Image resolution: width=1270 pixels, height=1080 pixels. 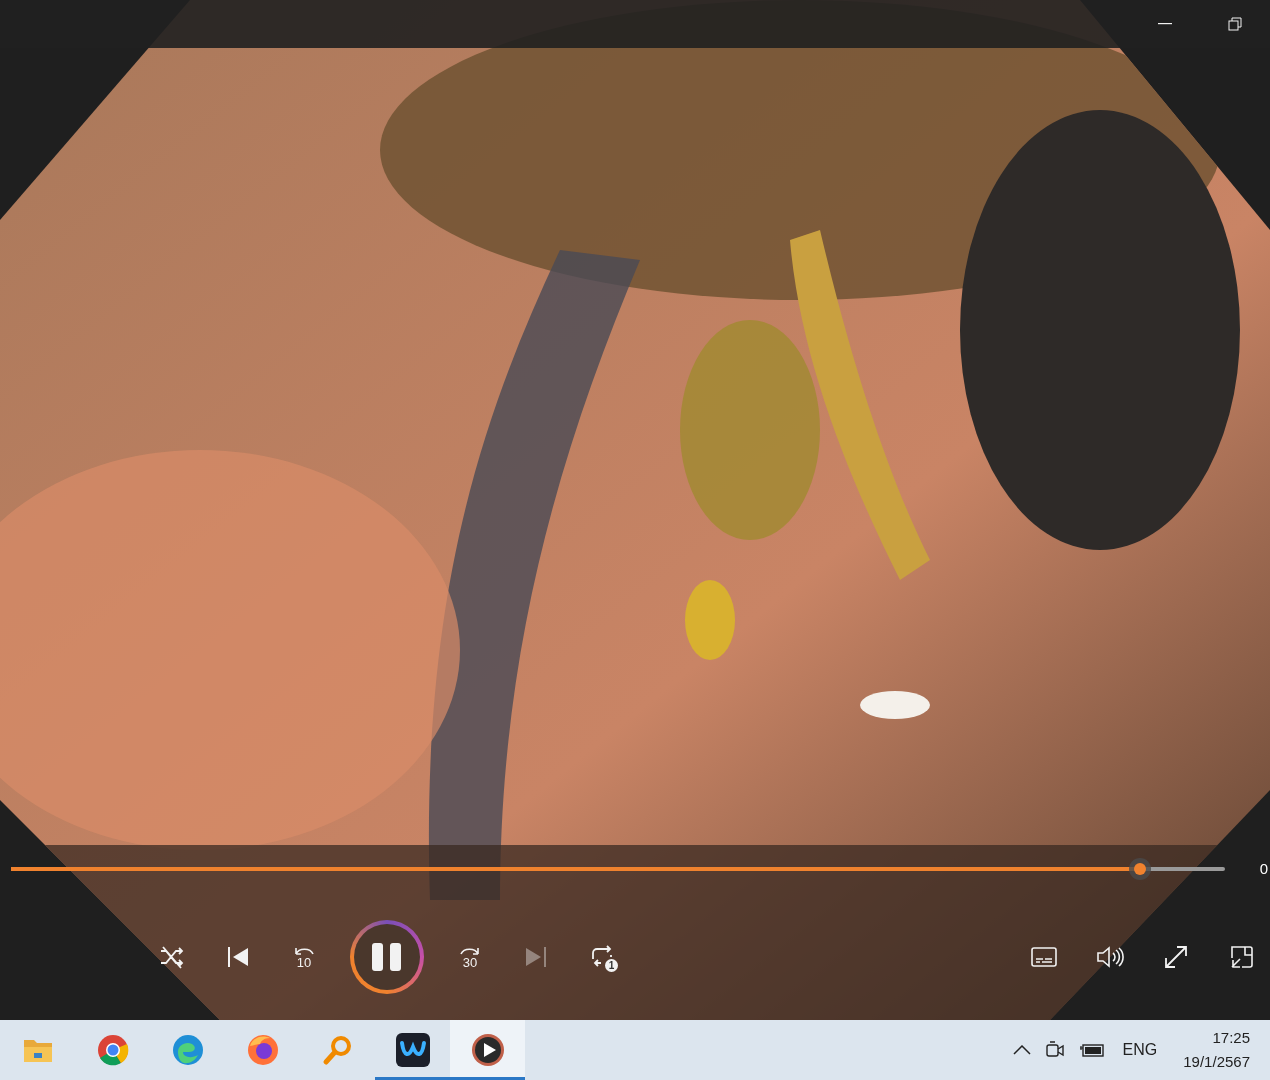 I want to click on minimize-icon, so click(x=1165, y=24).